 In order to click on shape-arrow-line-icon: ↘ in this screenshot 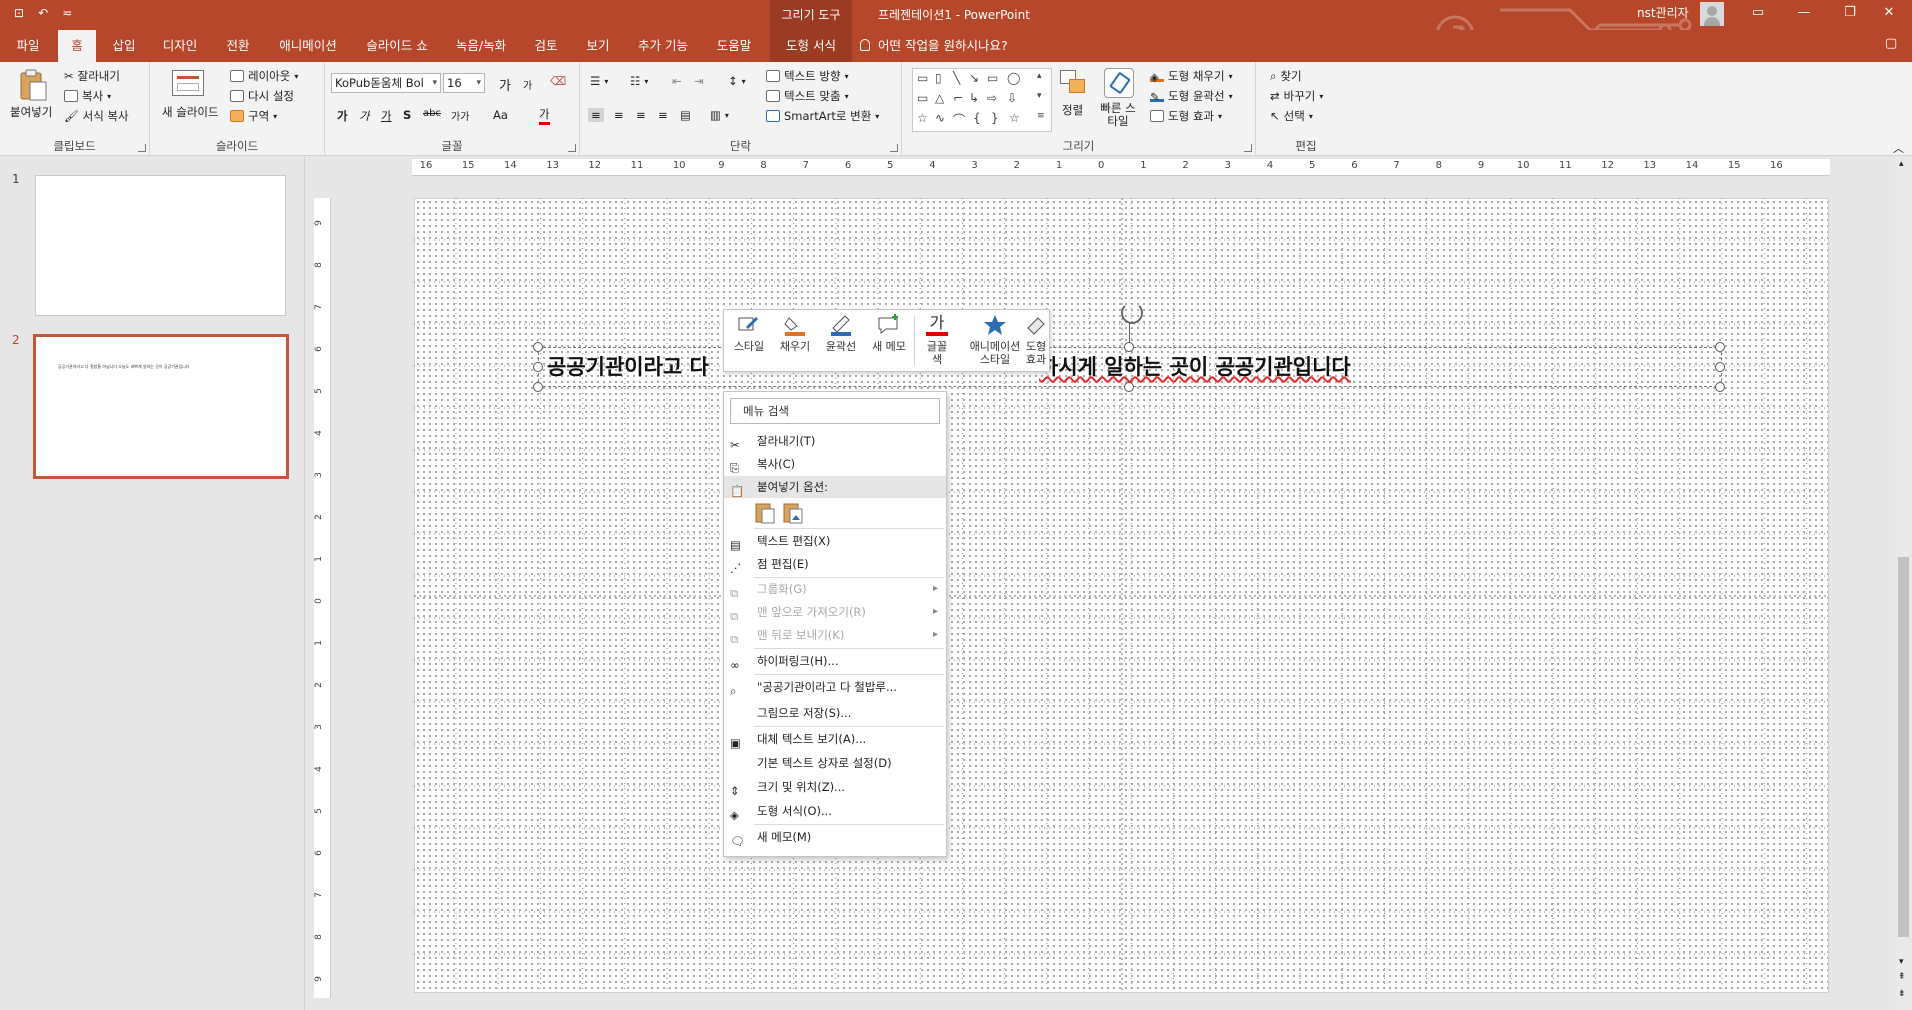, I will do `click(974, 78)`.